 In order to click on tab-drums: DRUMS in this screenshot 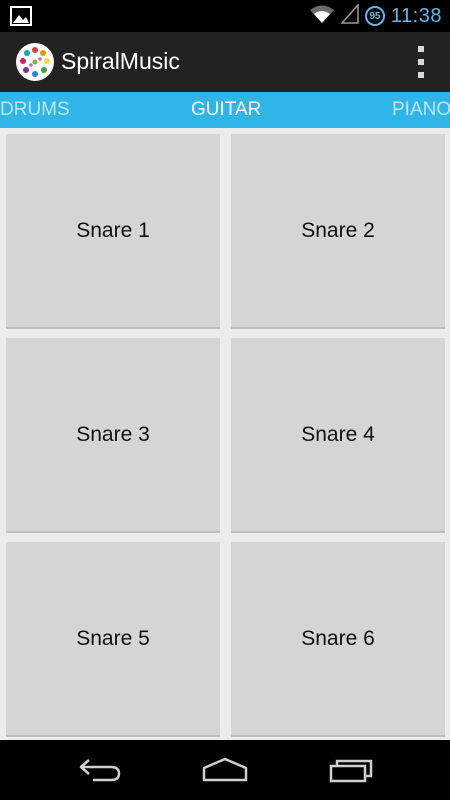, I will do `click(35, 110)`.